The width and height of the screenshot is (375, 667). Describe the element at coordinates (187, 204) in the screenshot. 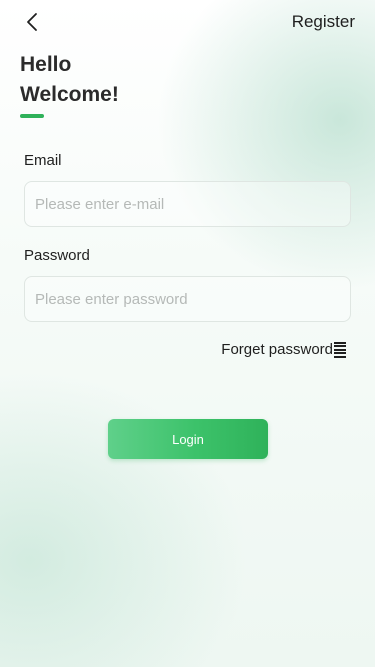

I see `email-input` at that location.